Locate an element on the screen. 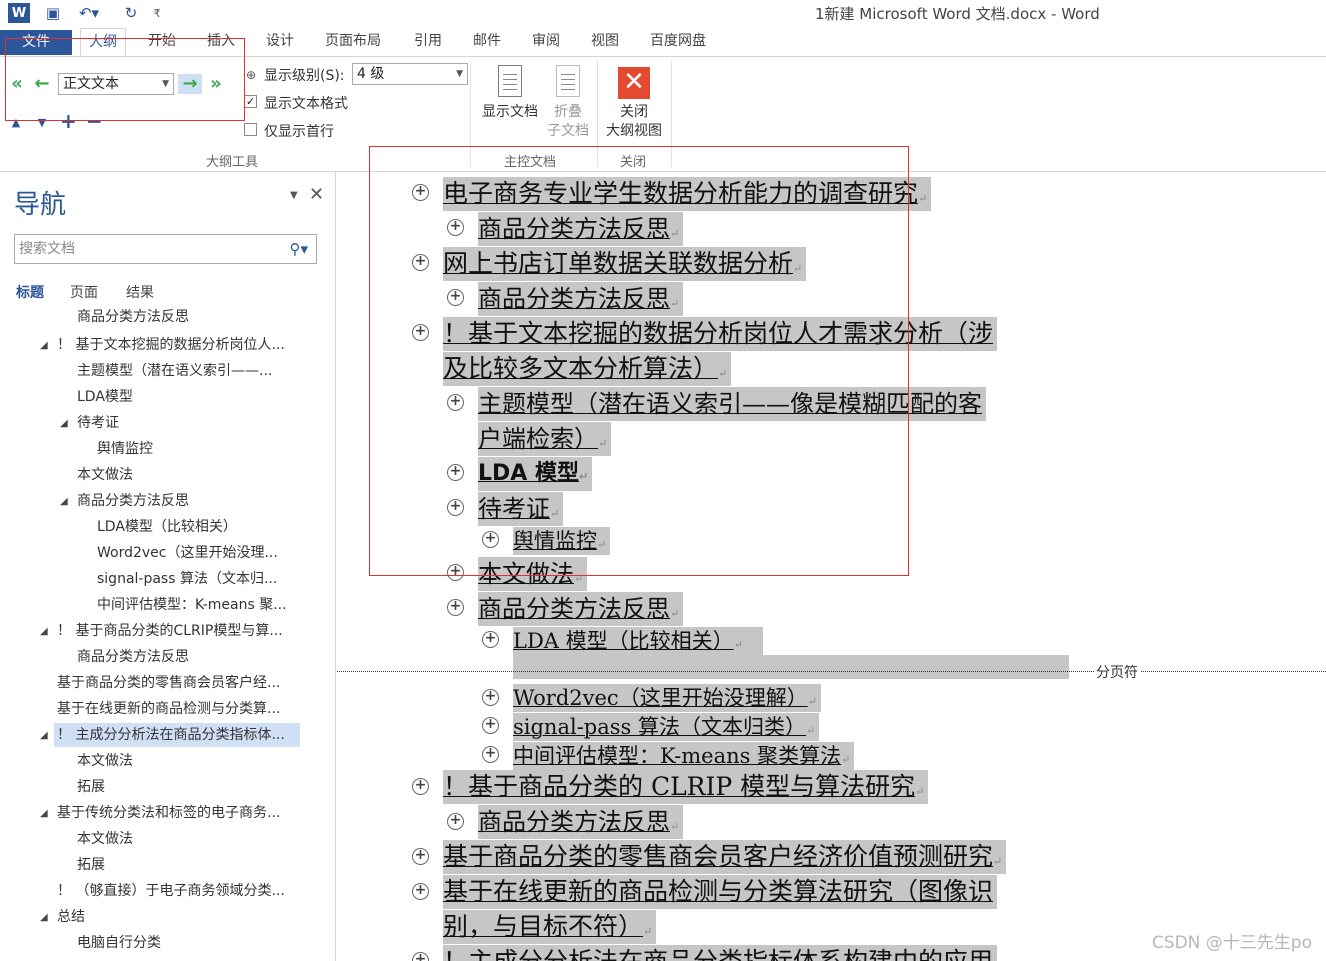  outline-heading-2: 本文做法↵ is located at coordinates (533, 574).